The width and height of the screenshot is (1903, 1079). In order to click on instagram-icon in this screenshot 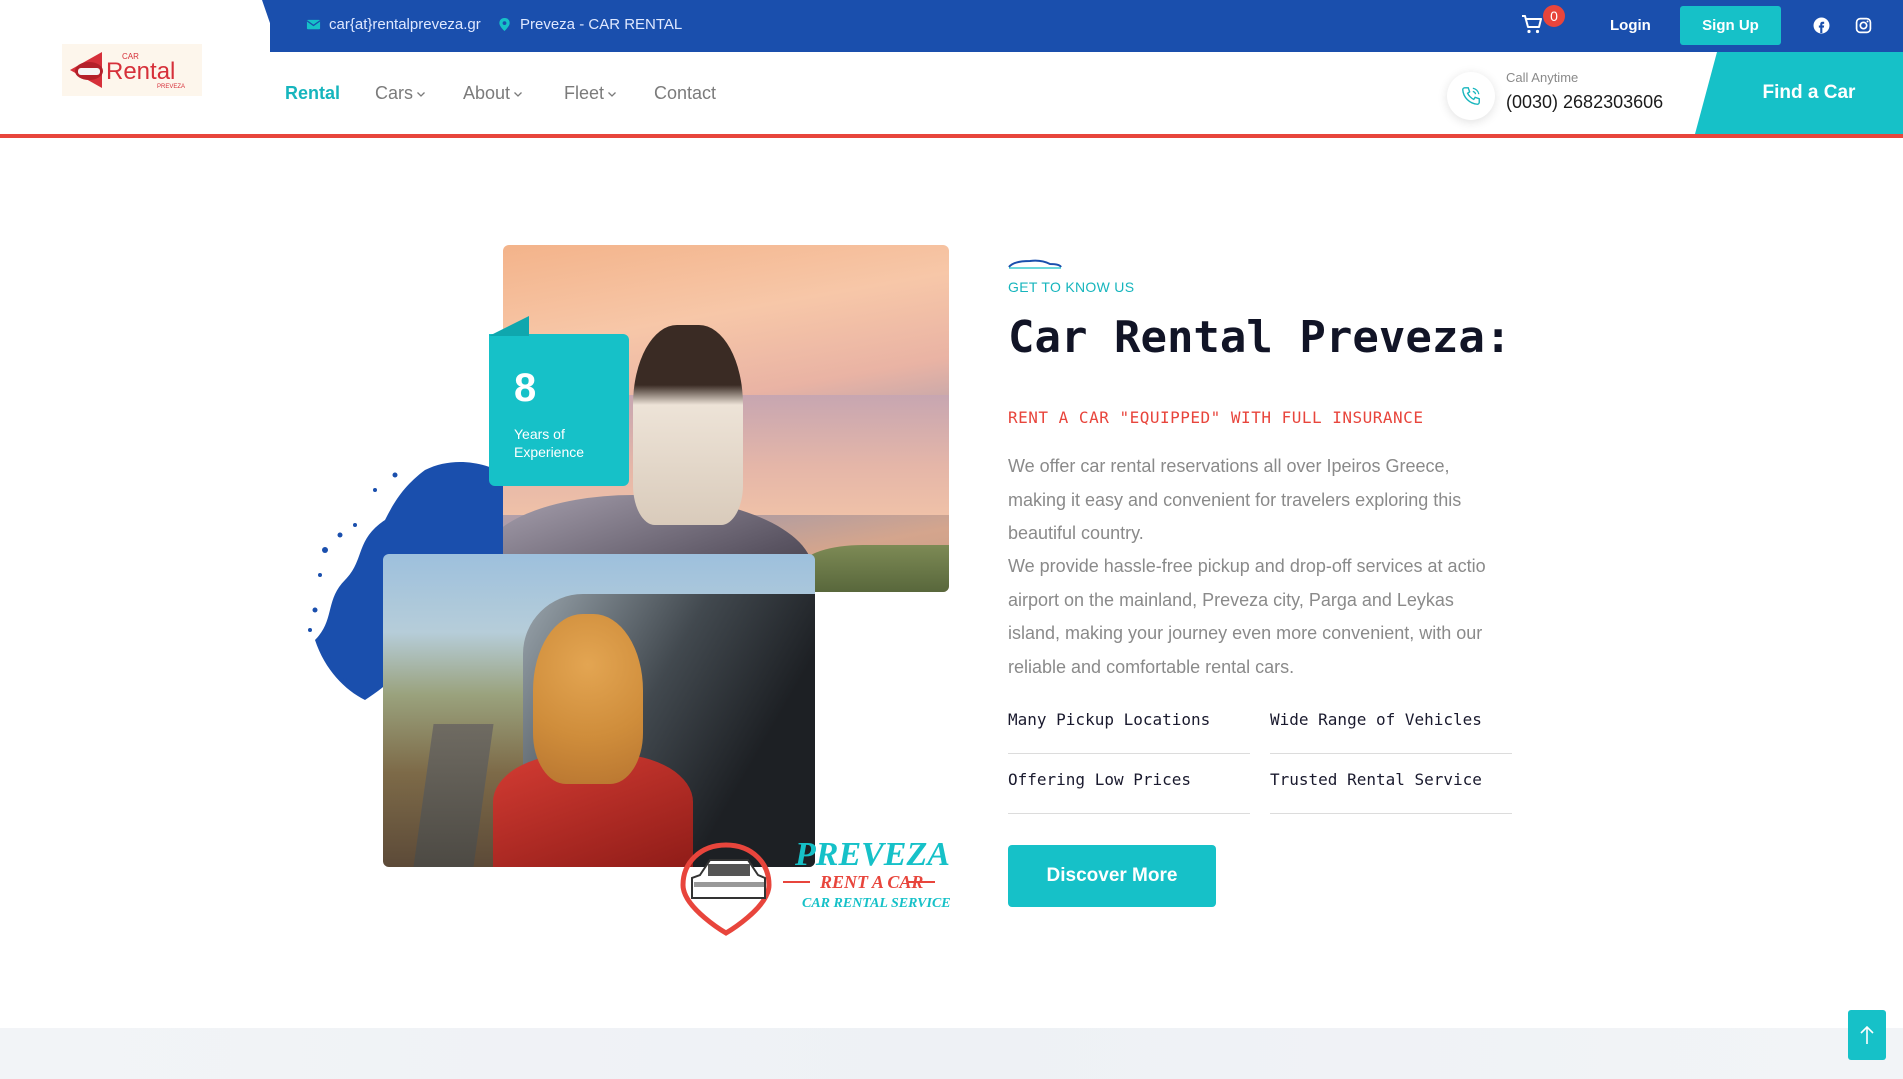, I will do `click(1863, 25)`.